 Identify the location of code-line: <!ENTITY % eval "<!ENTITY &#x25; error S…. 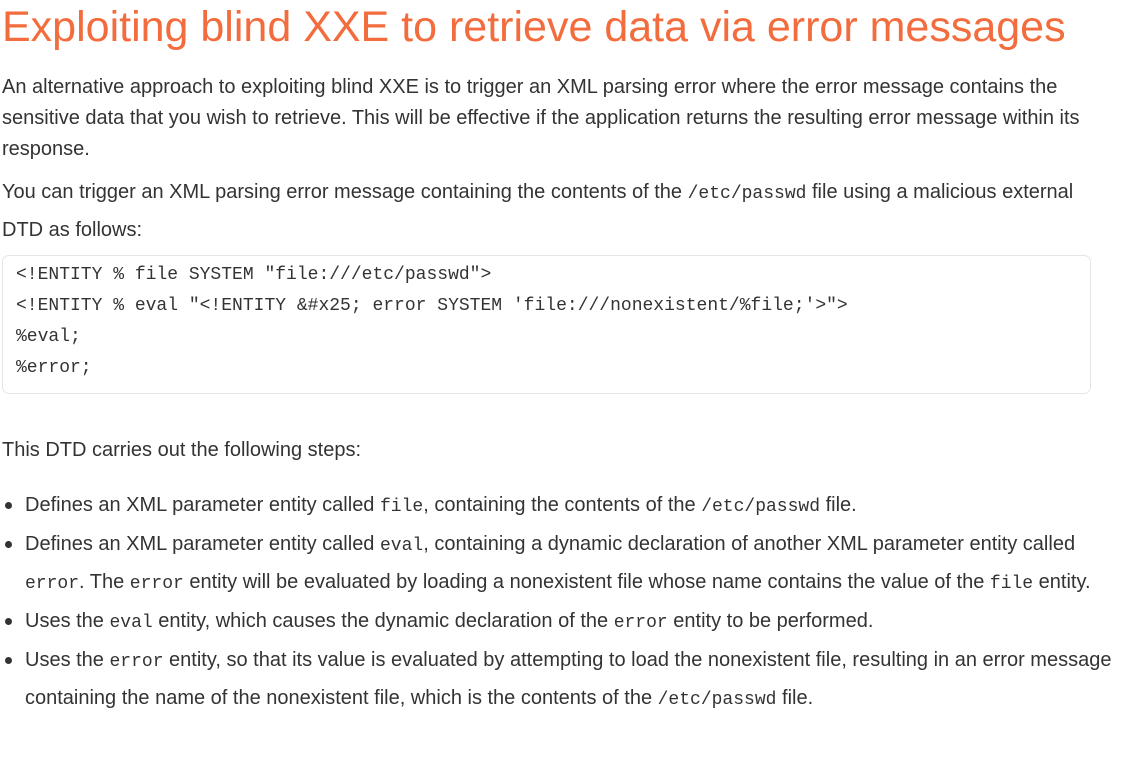
(432, 306).